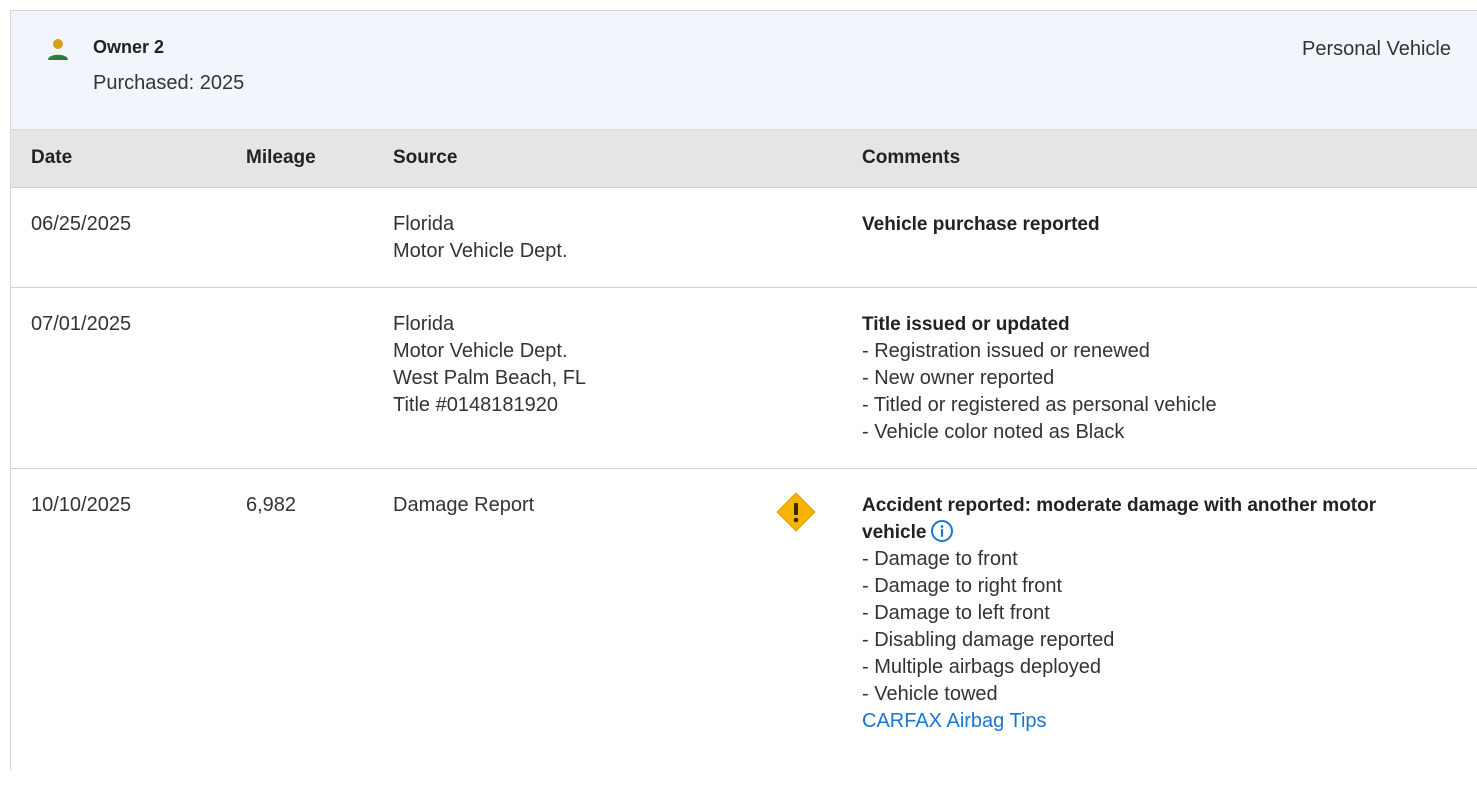  What do you see at coordinates (796, 512) in the screenshot?
I see `warning-diamond-icon` at bounding box center [796, 512].